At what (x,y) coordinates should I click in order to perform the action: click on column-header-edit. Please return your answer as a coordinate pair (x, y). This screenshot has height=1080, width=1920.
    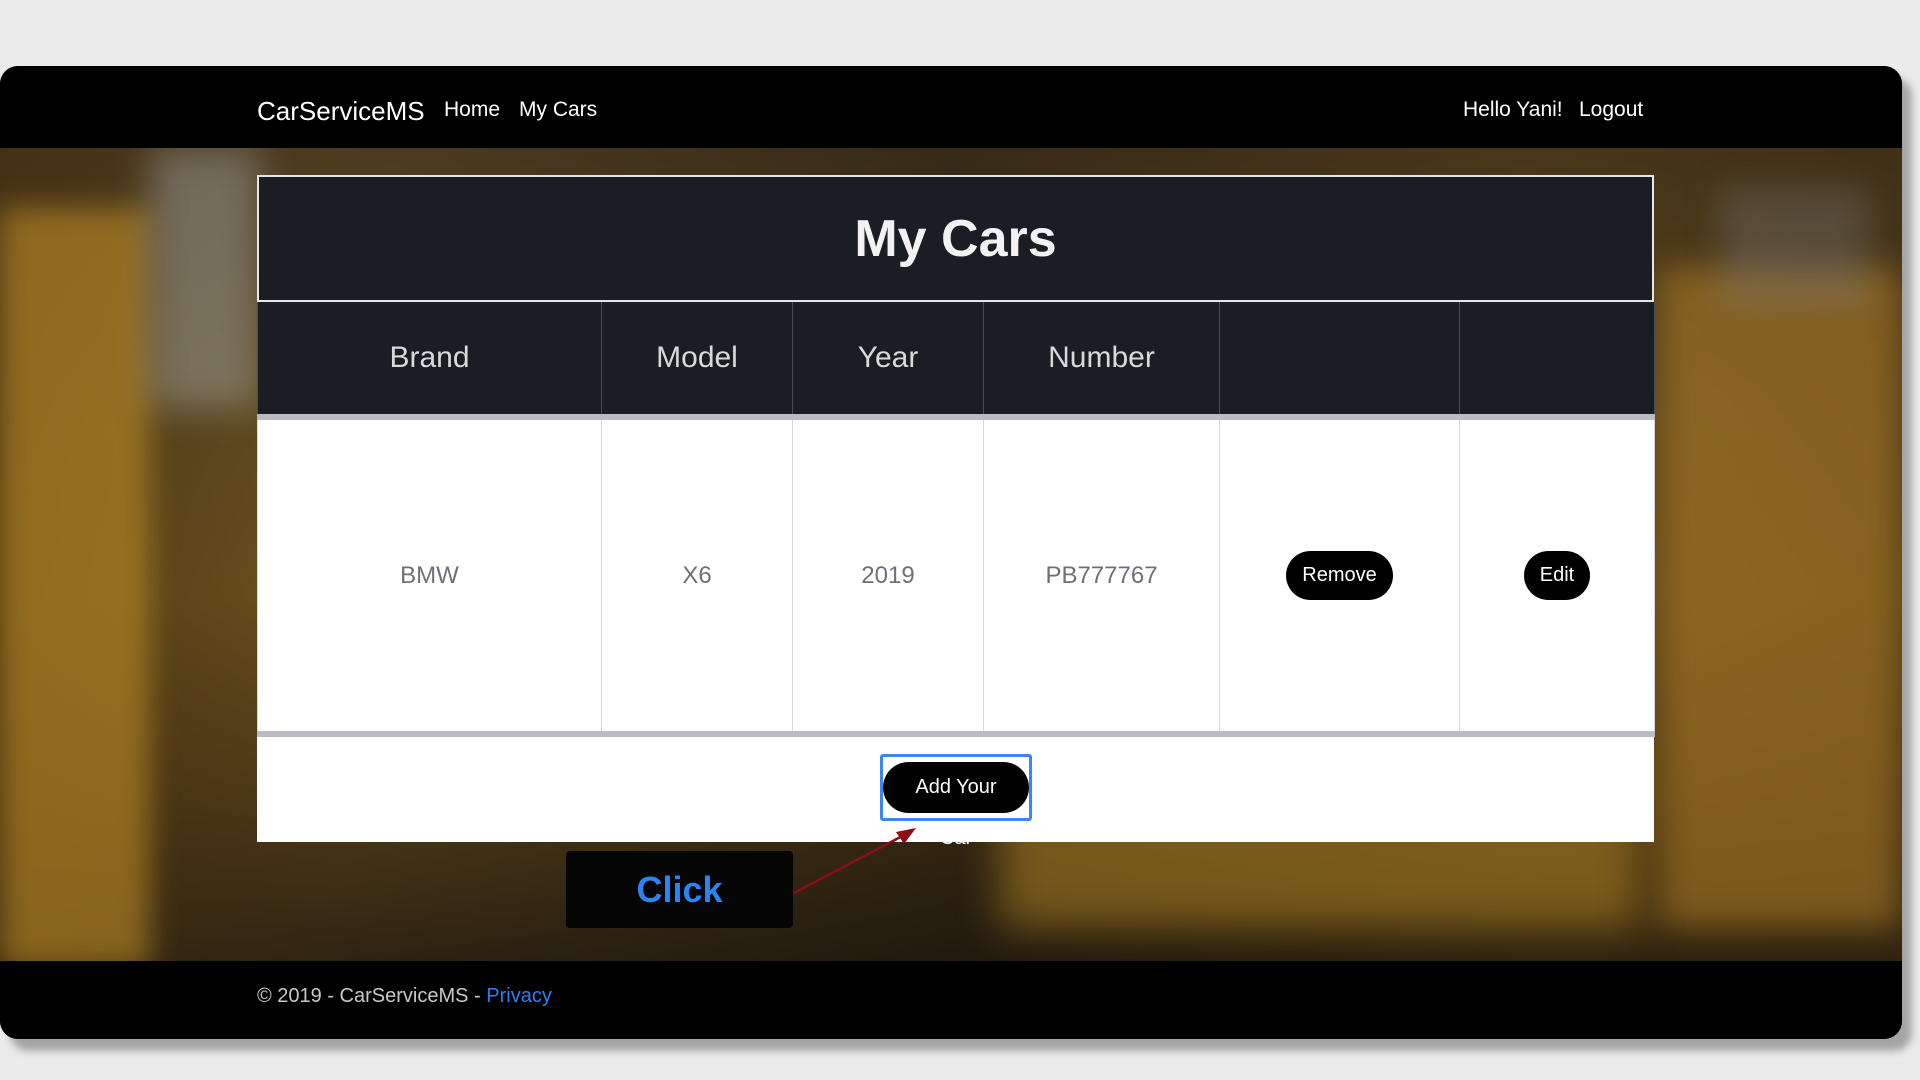
    Looking at the image, I should click on (1557, 359).